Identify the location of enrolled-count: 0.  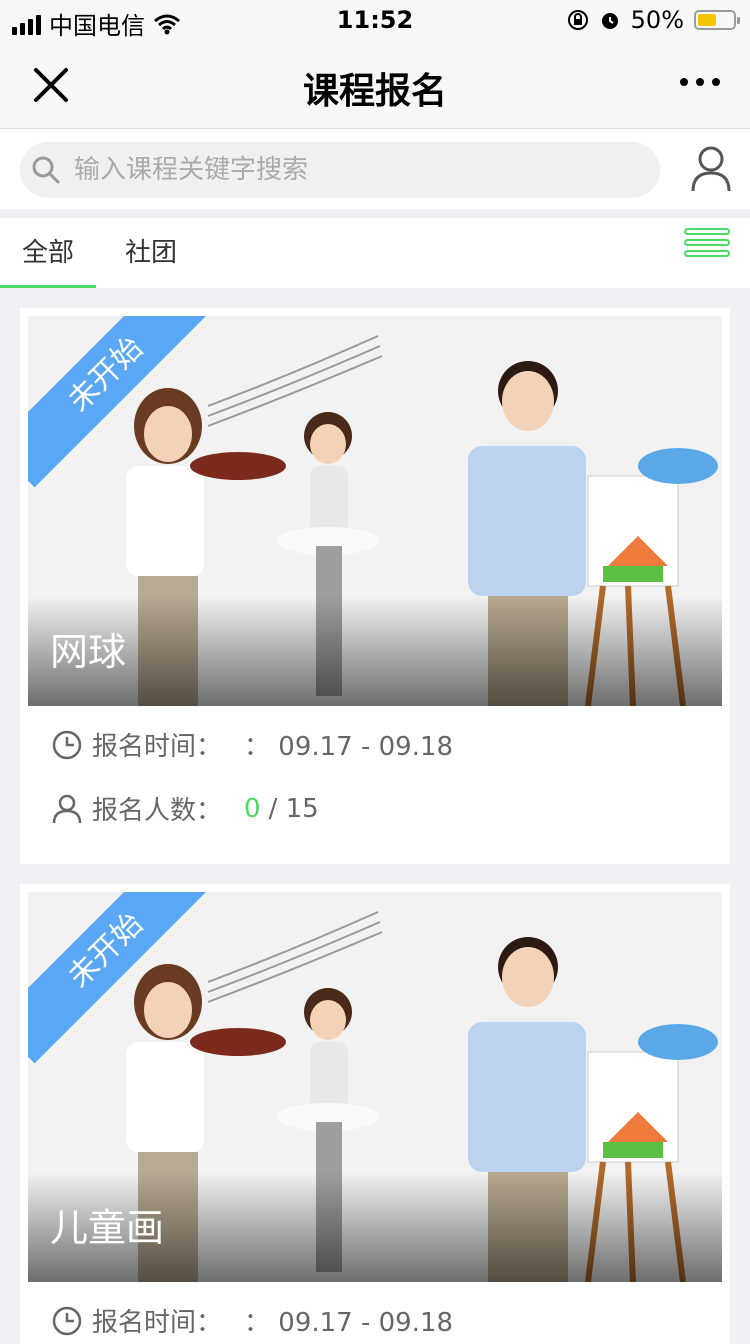
(252, 808).